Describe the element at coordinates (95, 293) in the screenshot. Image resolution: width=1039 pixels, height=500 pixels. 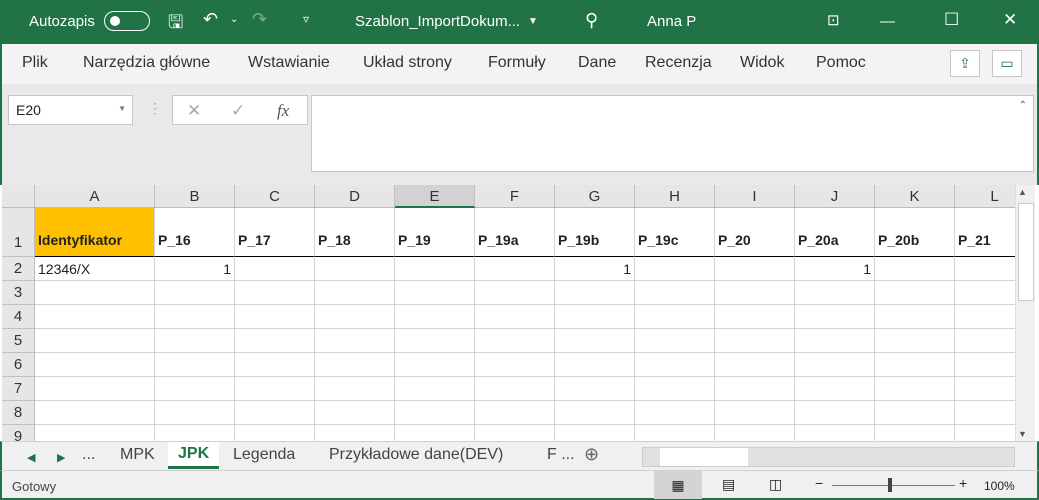
I see `cell-A3` at that location.